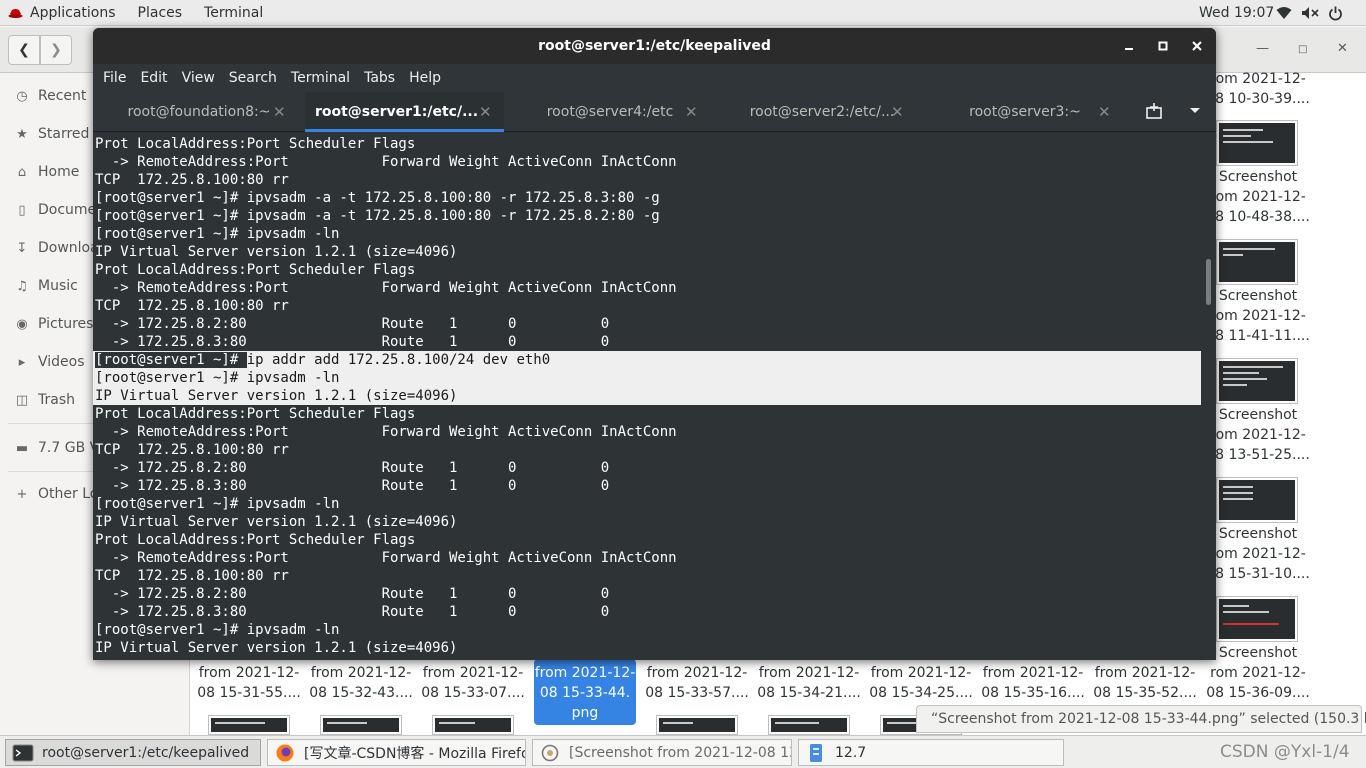 The height and width of the screenshot is (768, 1366). I want to click on close-button, so click(1197, 46).